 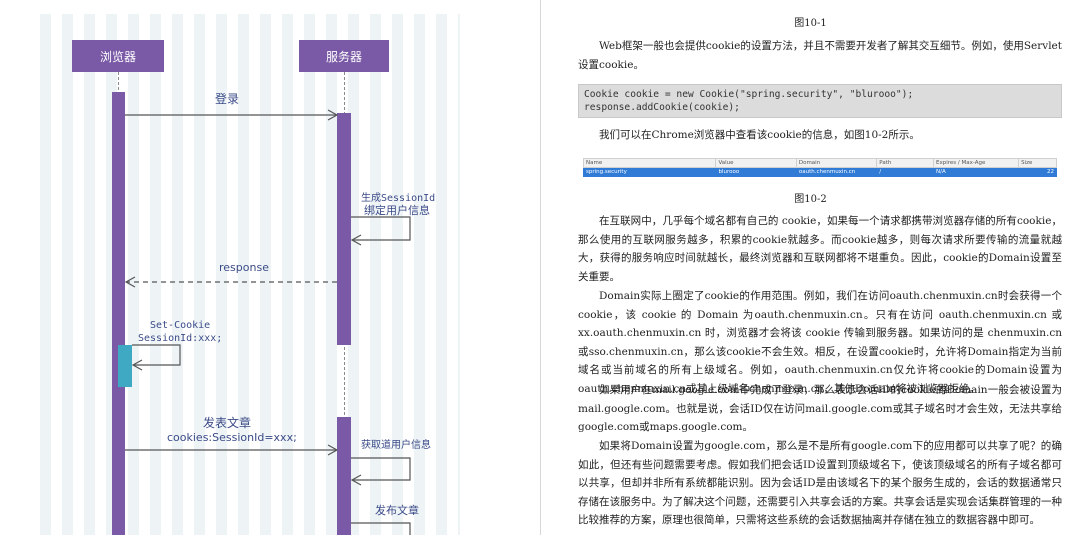 I want to click on header-name: Name, so click(x=649, y=163).